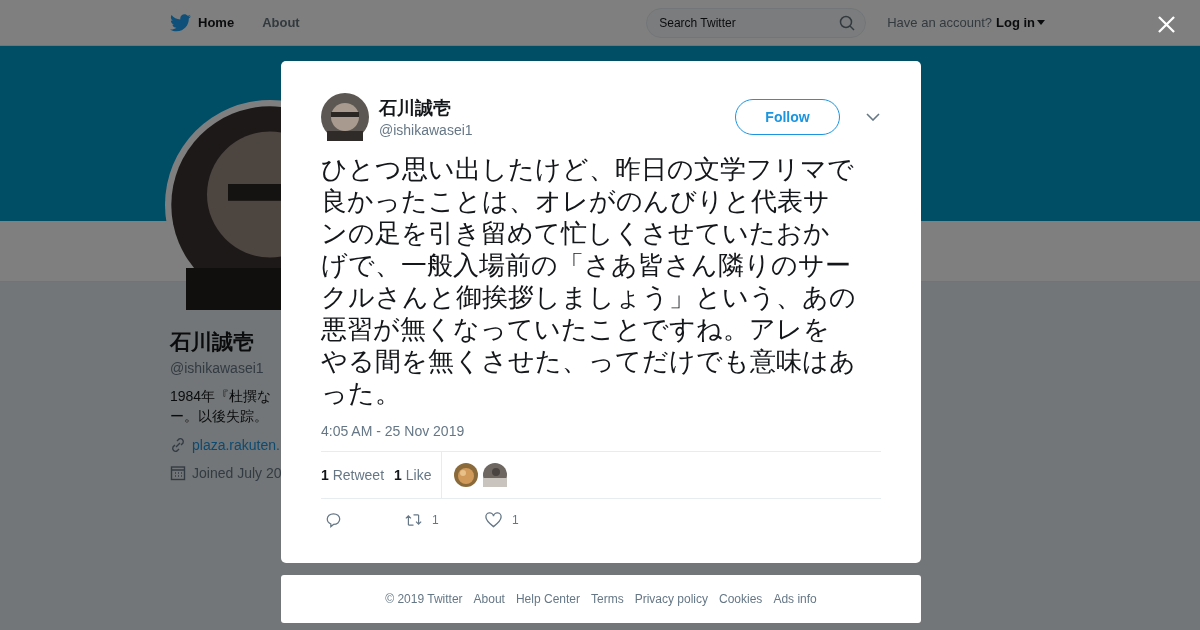 This screenshot has height=630, width=1200. I want to click on search-icon, so click(847, 22).